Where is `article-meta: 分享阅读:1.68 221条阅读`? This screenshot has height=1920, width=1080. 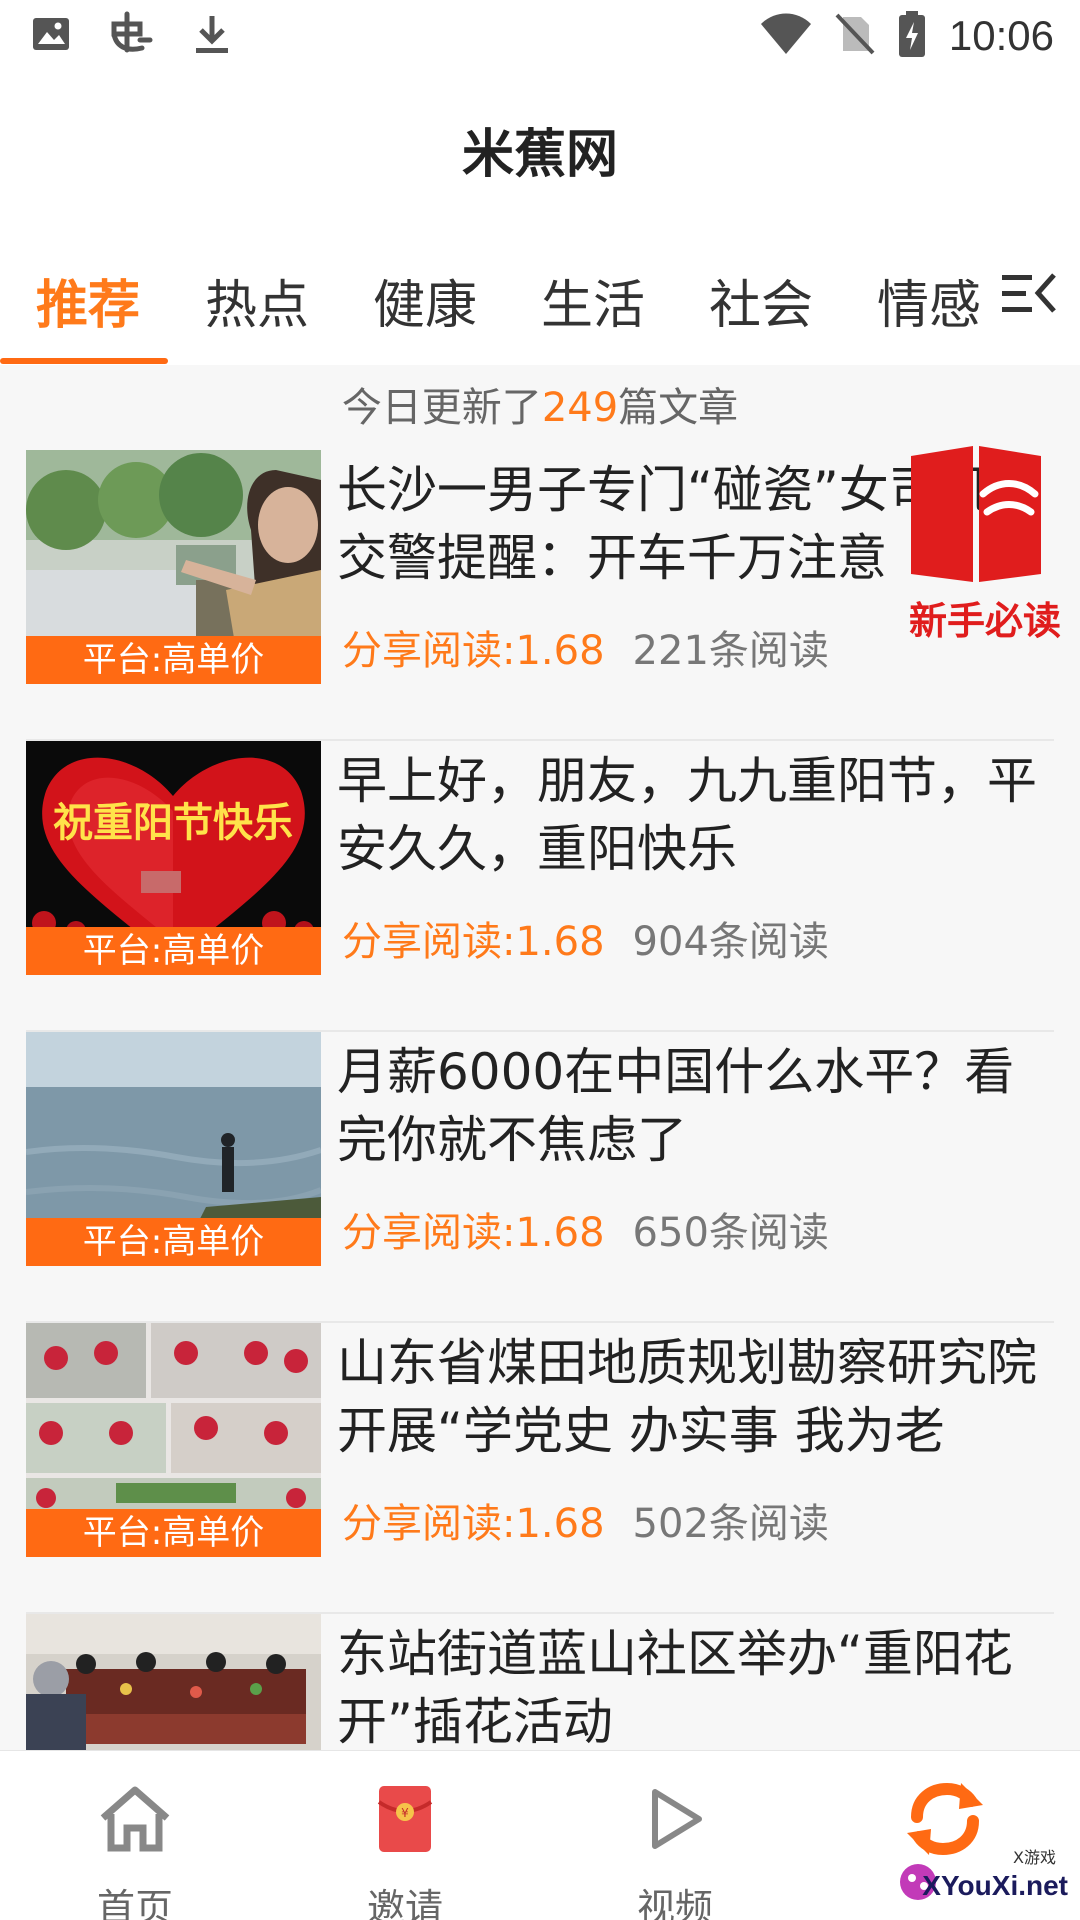 article-meta: 分享阅读:1.68 221条阅读 is located at coordinates (585, 647).